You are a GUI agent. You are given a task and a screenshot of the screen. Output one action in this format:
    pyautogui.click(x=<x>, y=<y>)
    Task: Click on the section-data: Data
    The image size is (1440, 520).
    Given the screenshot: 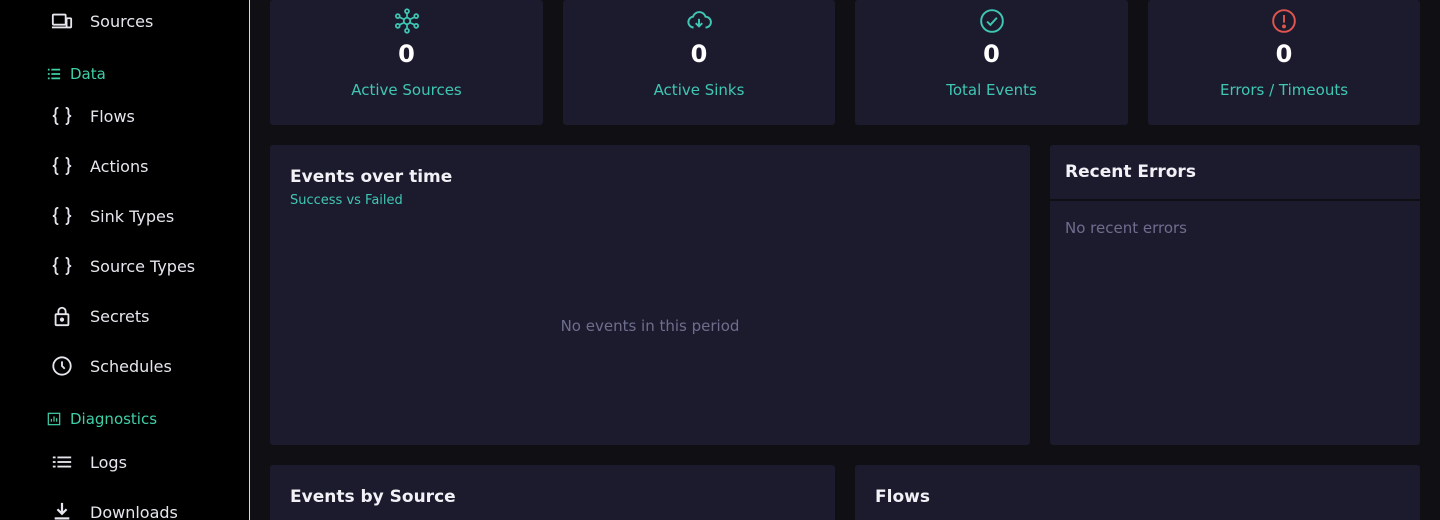 What is the action you would take?
    pyautogui.click(x=76, y=74)
    